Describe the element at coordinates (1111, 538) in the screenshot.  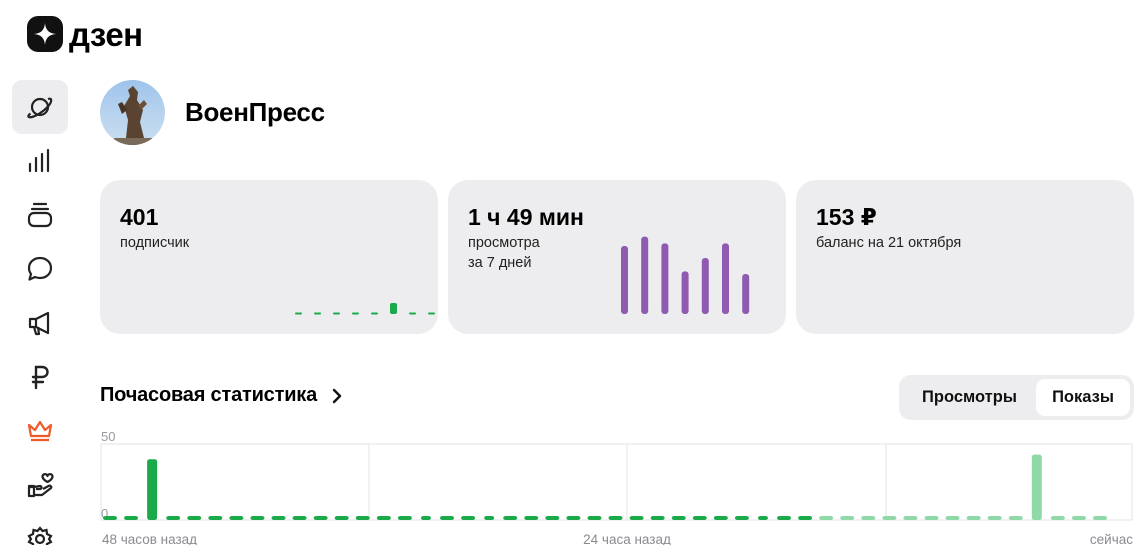
I see `x-tick-label: сейчас` at that location.